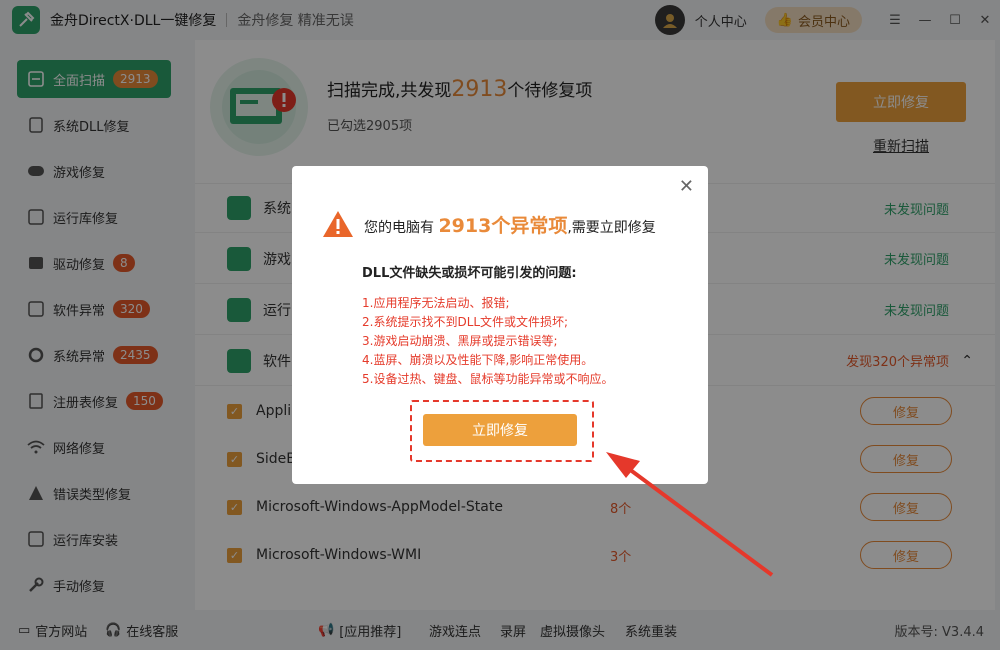 The height and width of the screenshot is (650, 1000). I want to click on annotation-arrow-icon, so click(690, 514).